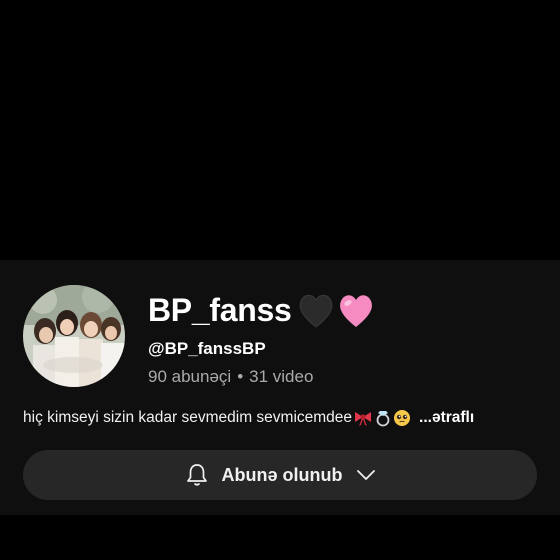 The image size is (560, 560). What do you see at coordinates (190, 376) in the screenshot?
I see `subscriber-count: 90 abunəçi` at bounding box center [190, 376].